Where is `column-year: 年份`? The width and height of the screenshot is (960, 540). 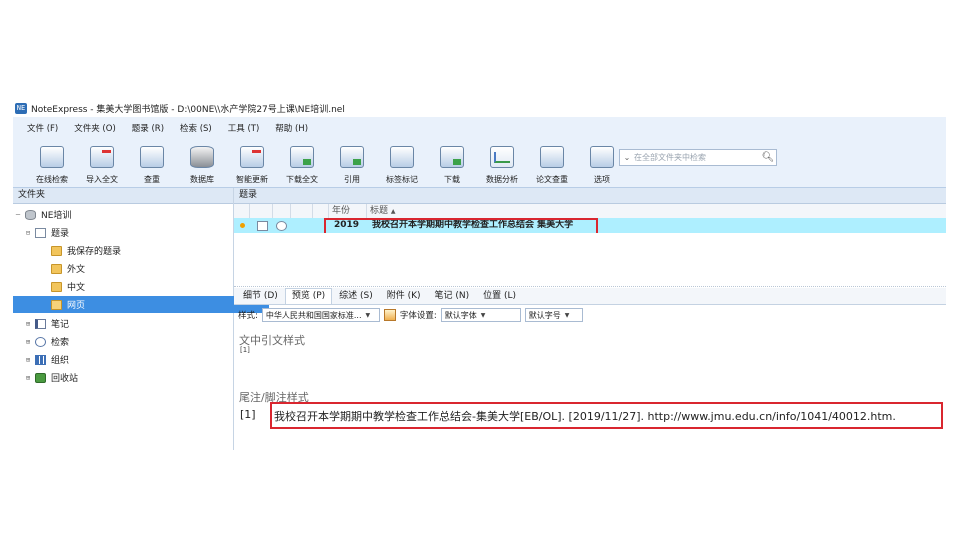 column-year: 年份 is located at coordinates (347, 211).